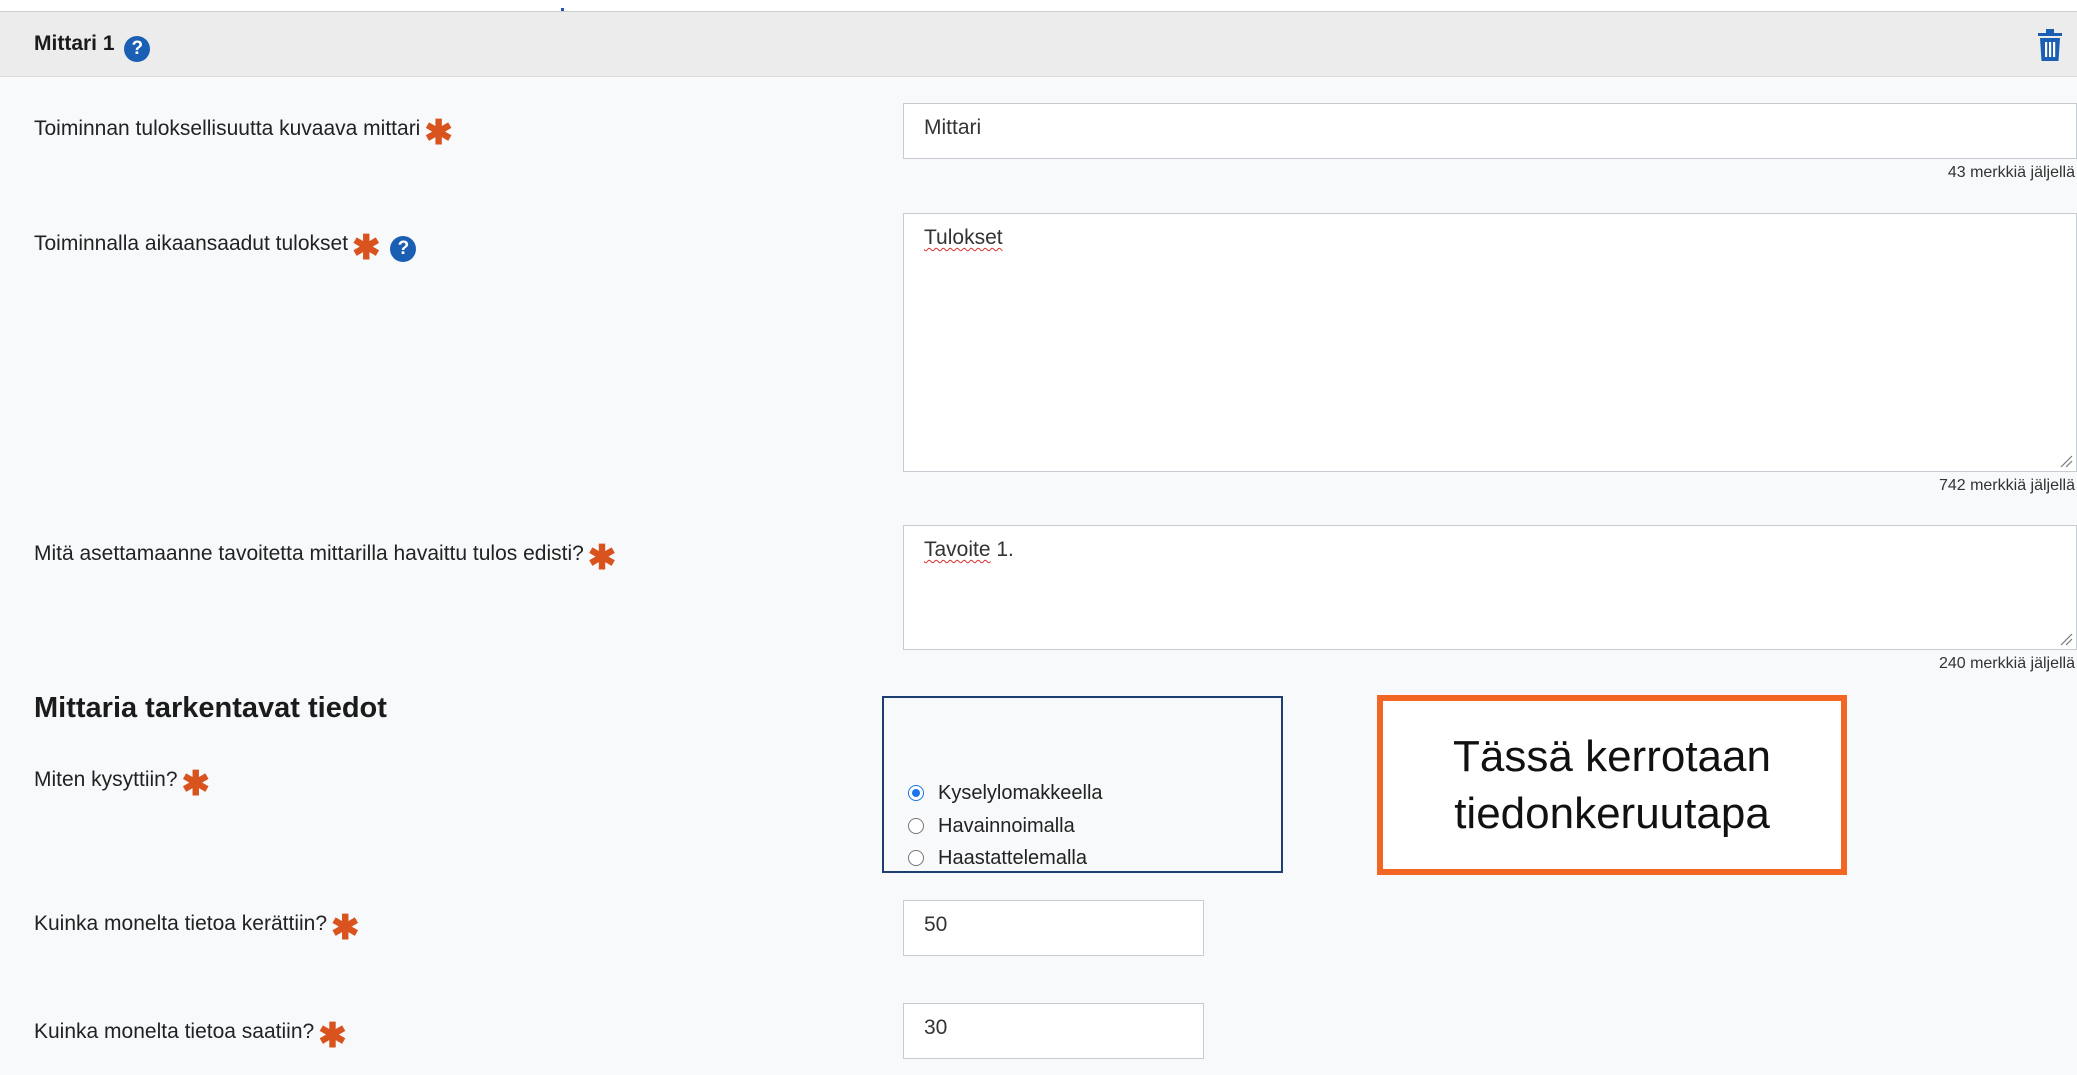 This screenshot has height=1075, width=2077. Describe the element at coordinates (1490, 587) in the screenshot. I see `goal-textarea: Tavoite 1.` at that location.